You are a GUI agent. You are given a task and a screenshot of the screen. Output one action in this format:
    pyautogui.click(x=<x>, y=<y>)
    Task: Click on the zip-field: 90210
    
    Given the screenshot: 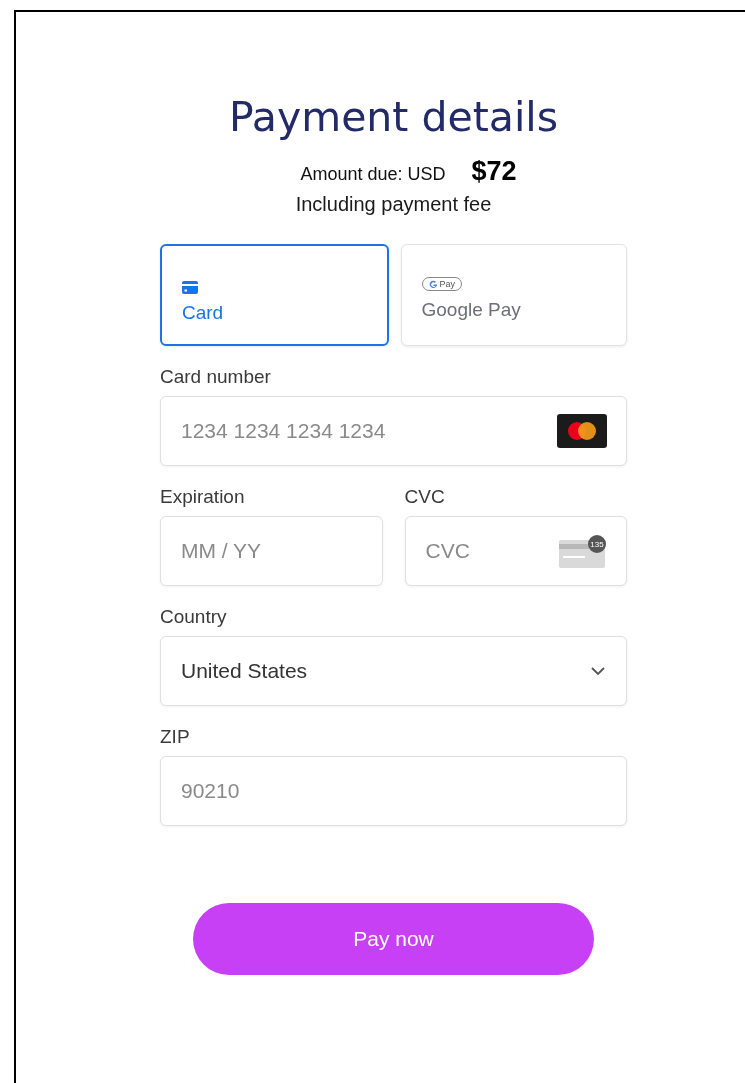 What is the action you would take?
    pyautogui.click(x=393, y=791)
    